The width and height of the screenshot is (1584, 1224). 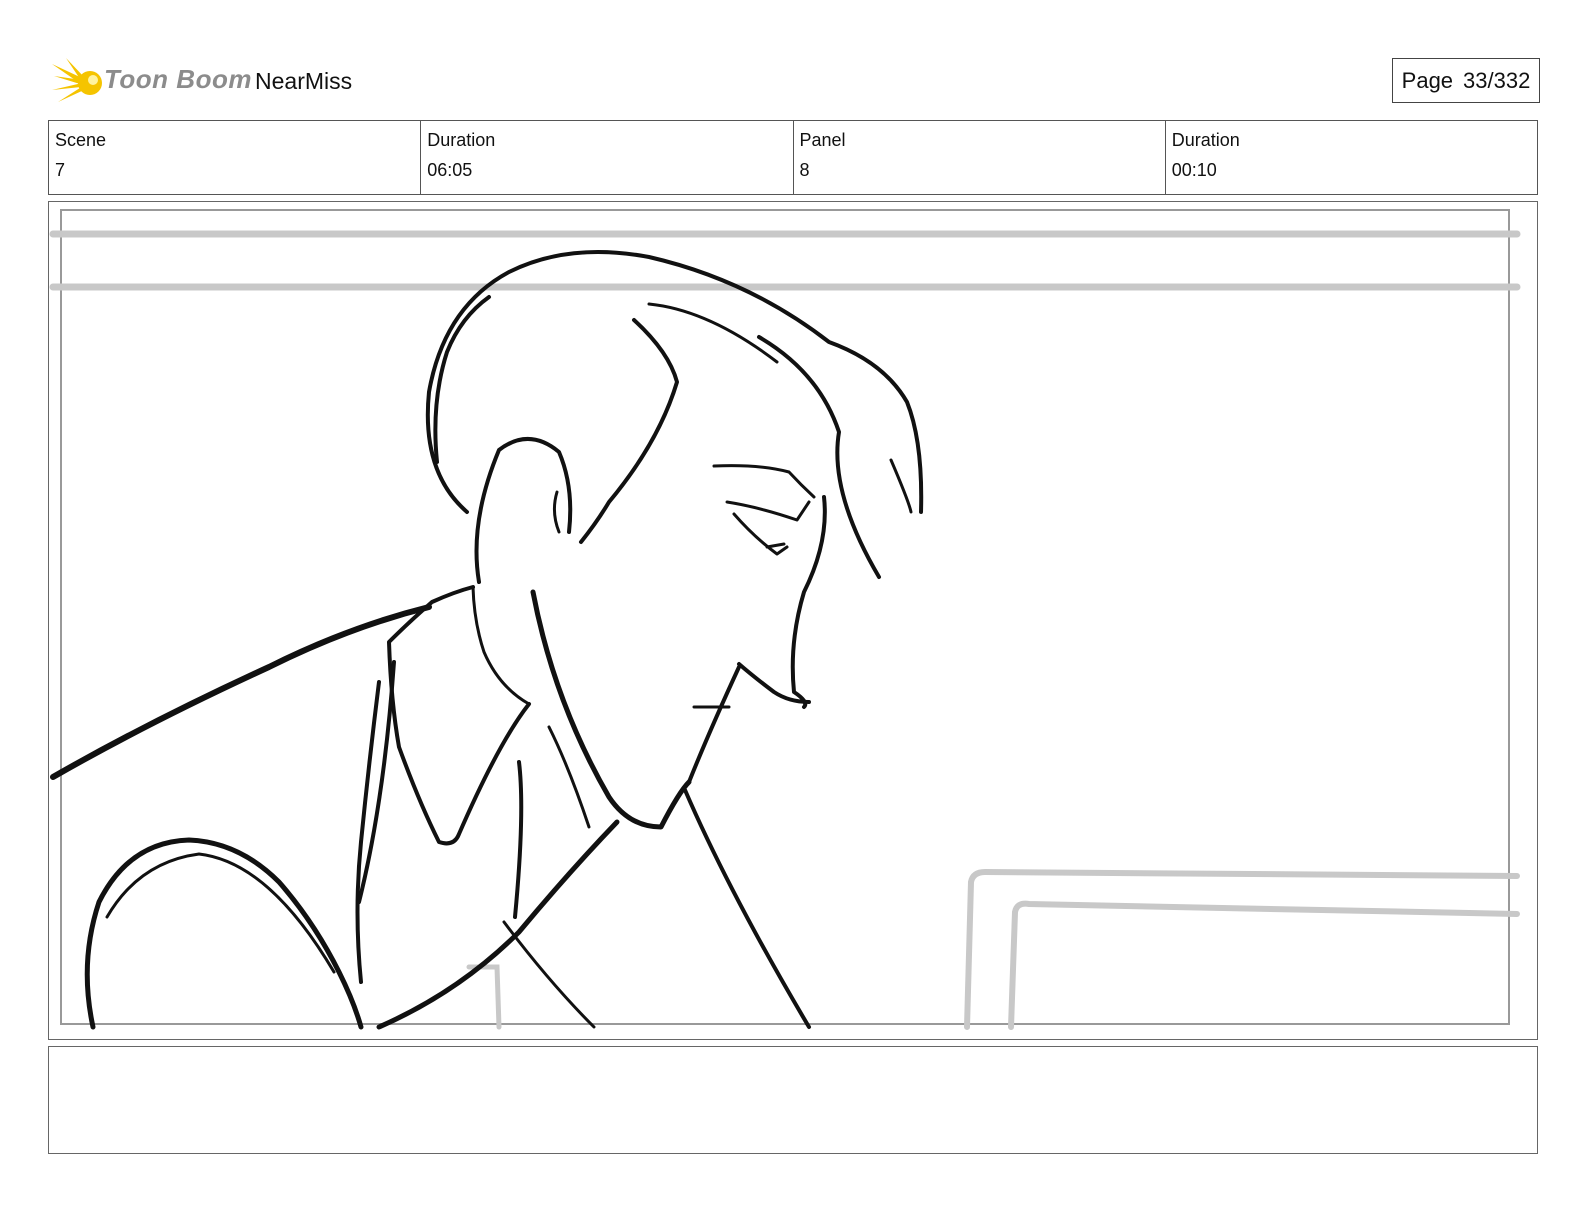 What do you see at coordinates (980, 157) in the screenshot?
I see `panel-cell: Panel 8` at bounding box center [980, 157].